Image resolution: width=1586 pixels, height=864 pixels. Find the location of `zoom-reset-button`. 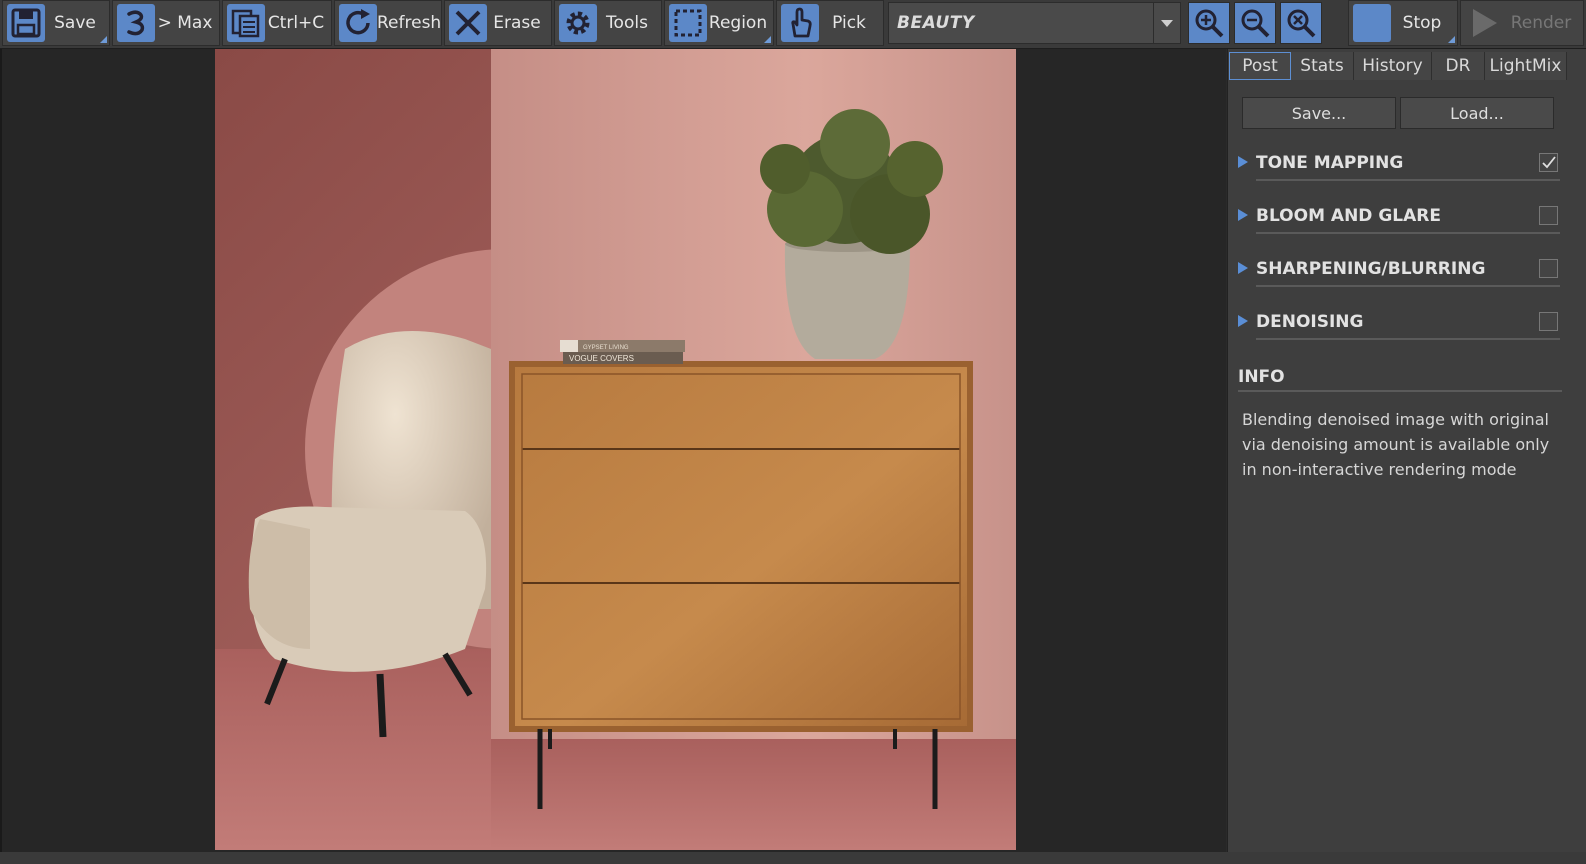

zoom-reset-button is located at coordinates (1301, 23).